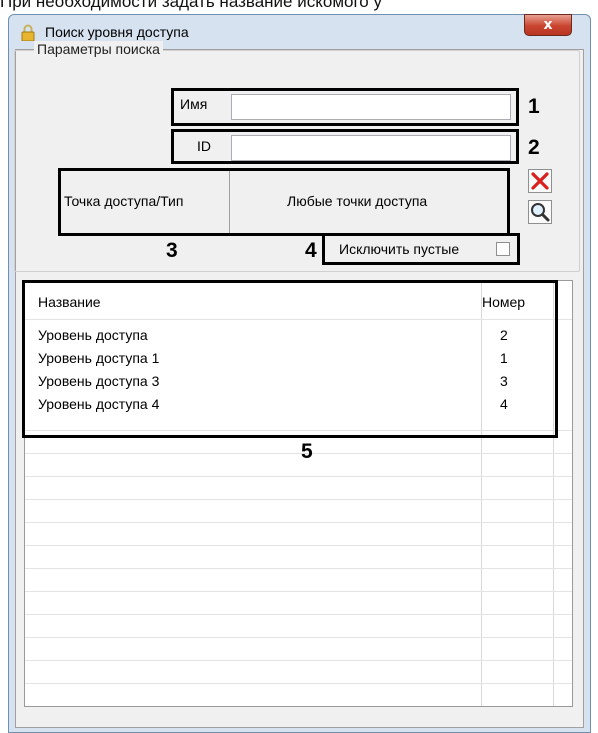  I want to click on lock-icon, so click(28, 32).